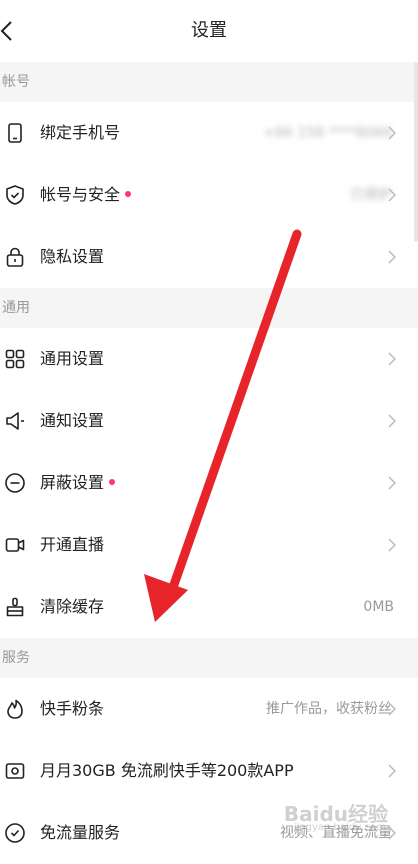 This screenshot has height=864, width=418. I want to click on section-header-general: 通用, so click(209, 308).